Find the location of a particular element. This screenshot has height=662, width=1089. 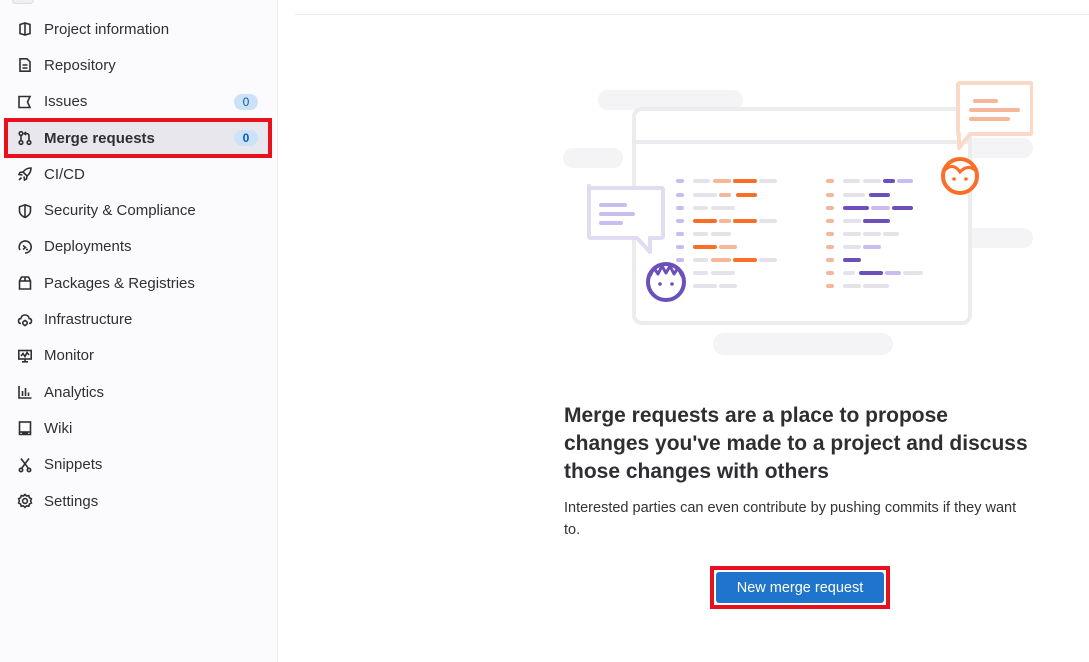

issues-icon is located at coordinates (25, 102).